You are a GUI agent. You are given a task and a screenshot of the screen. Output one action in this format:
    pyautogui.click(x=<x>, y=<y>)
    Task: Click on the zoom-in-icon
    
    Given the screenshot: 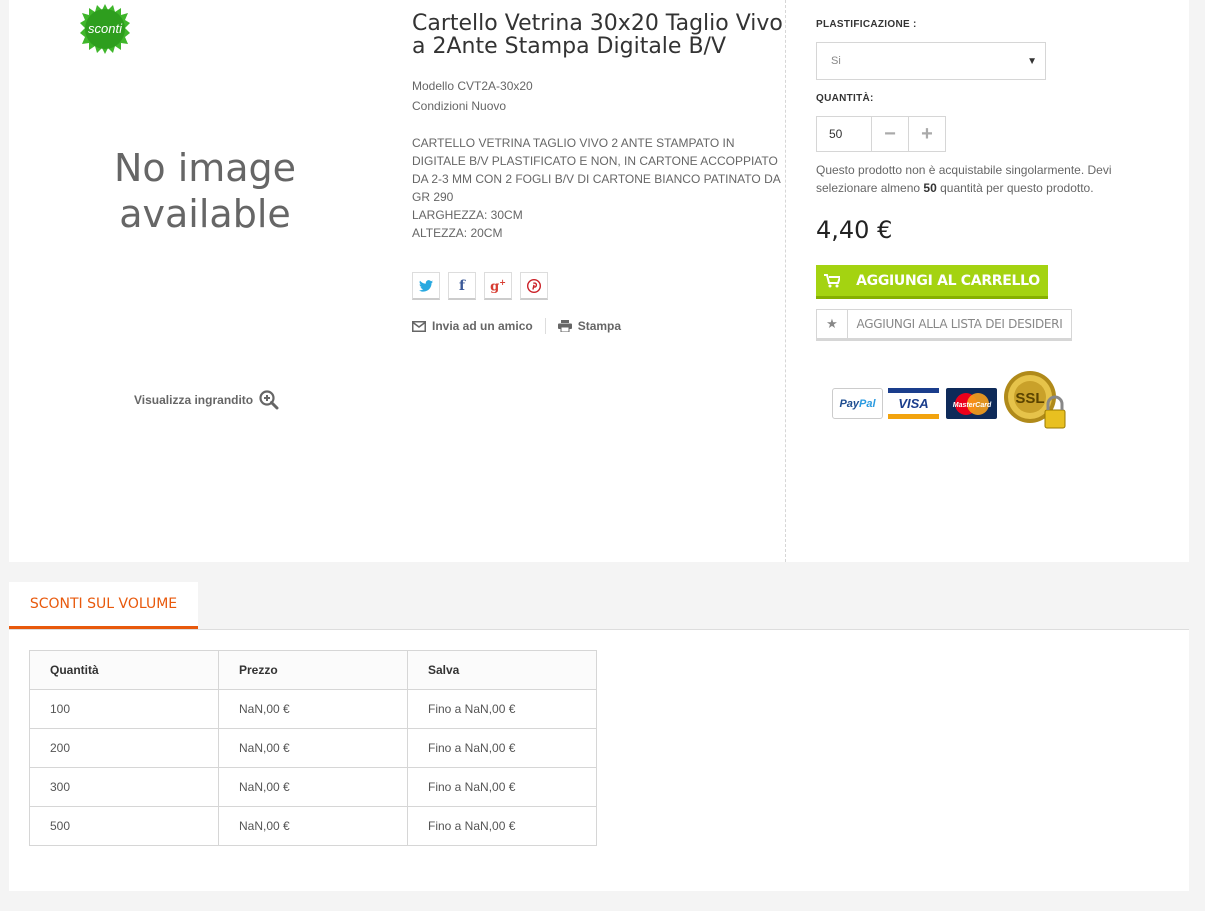 What is the action you would take?
    pyautogui.click(x=269, y=400)
    